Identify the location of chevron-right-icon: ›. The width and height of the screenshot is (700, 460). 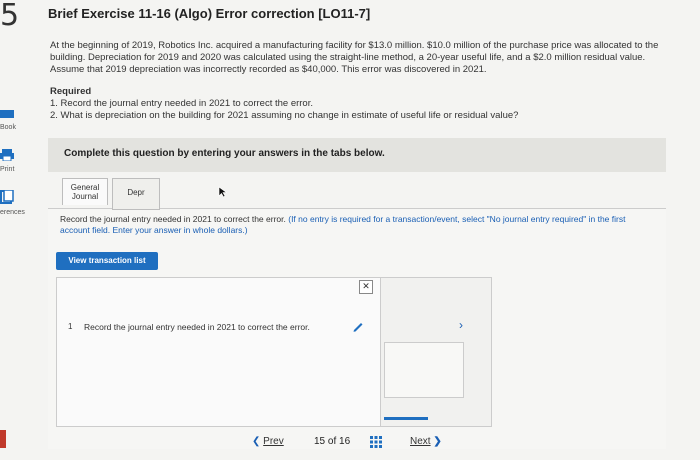
(461, 325).